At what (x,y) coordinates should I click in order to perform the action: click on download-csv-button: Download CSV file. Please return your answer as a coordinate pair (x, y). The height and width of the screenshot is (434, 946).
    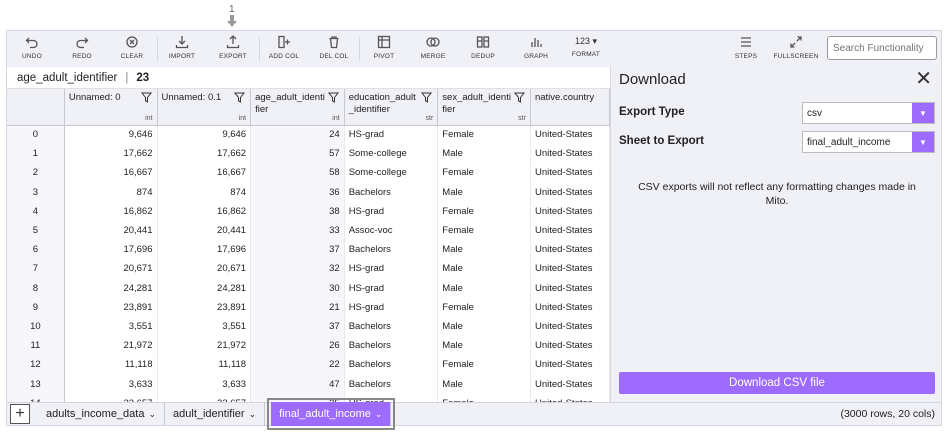
    Looking at the image, I should click on (777, 383).